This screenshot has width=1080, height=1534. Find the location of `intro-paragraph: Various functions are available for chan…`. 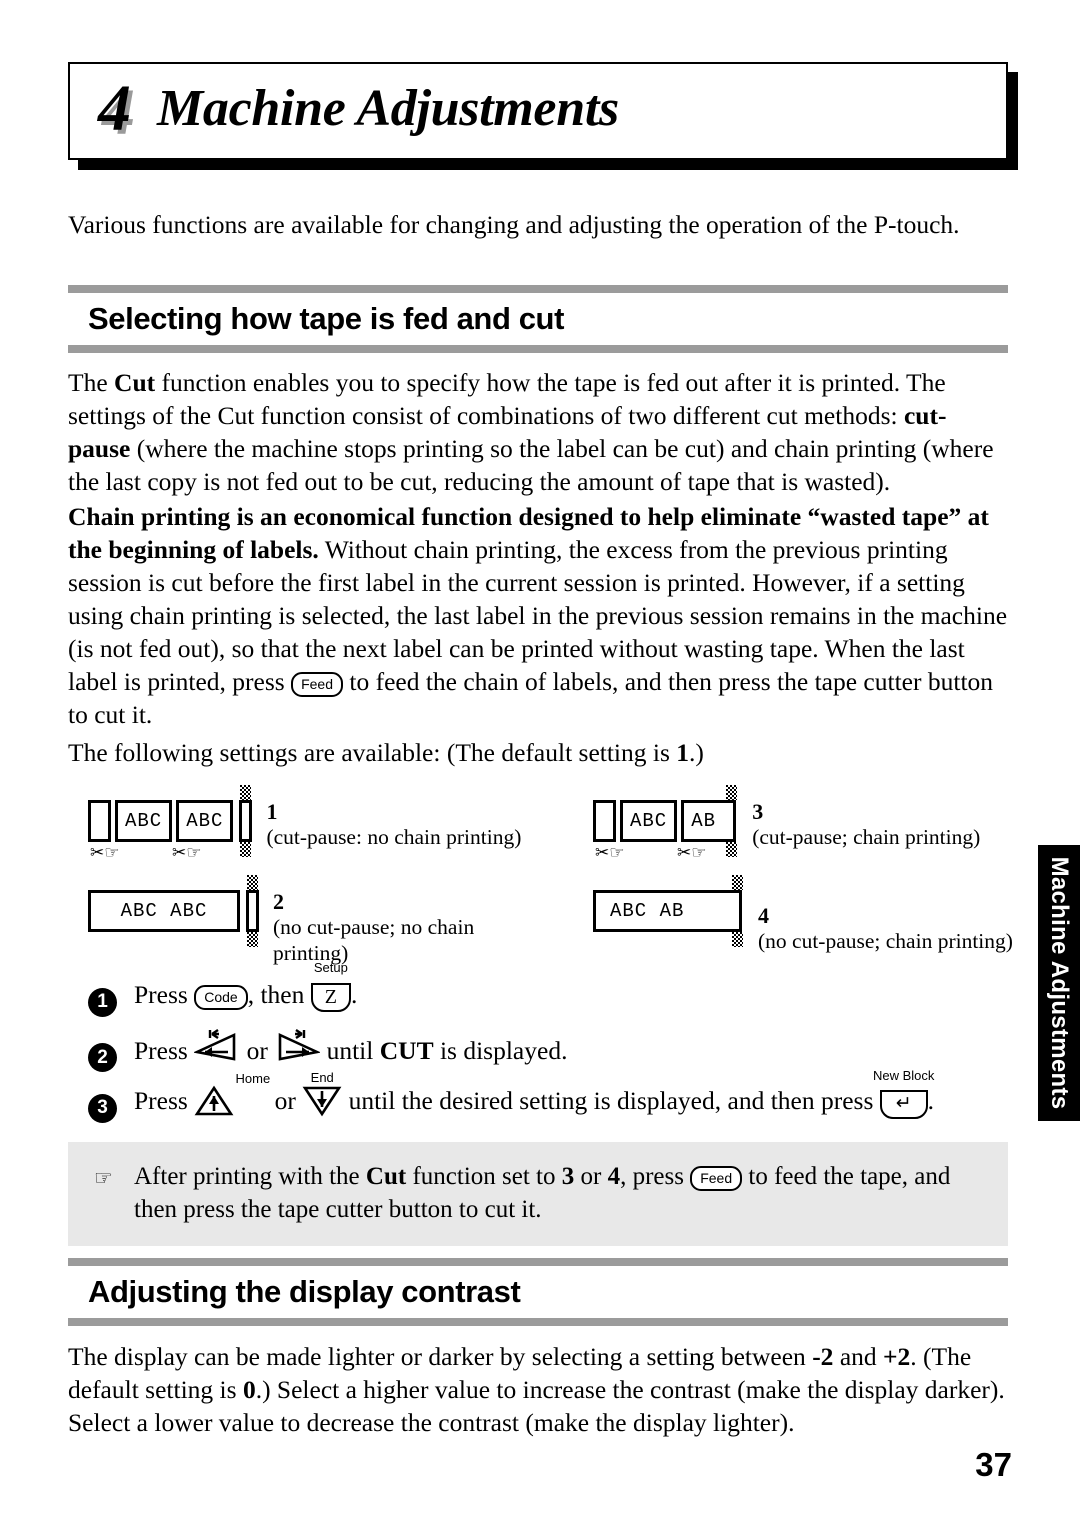

intro-paragraph: Various functions are available for chan… is located at coordinates (514, 224).